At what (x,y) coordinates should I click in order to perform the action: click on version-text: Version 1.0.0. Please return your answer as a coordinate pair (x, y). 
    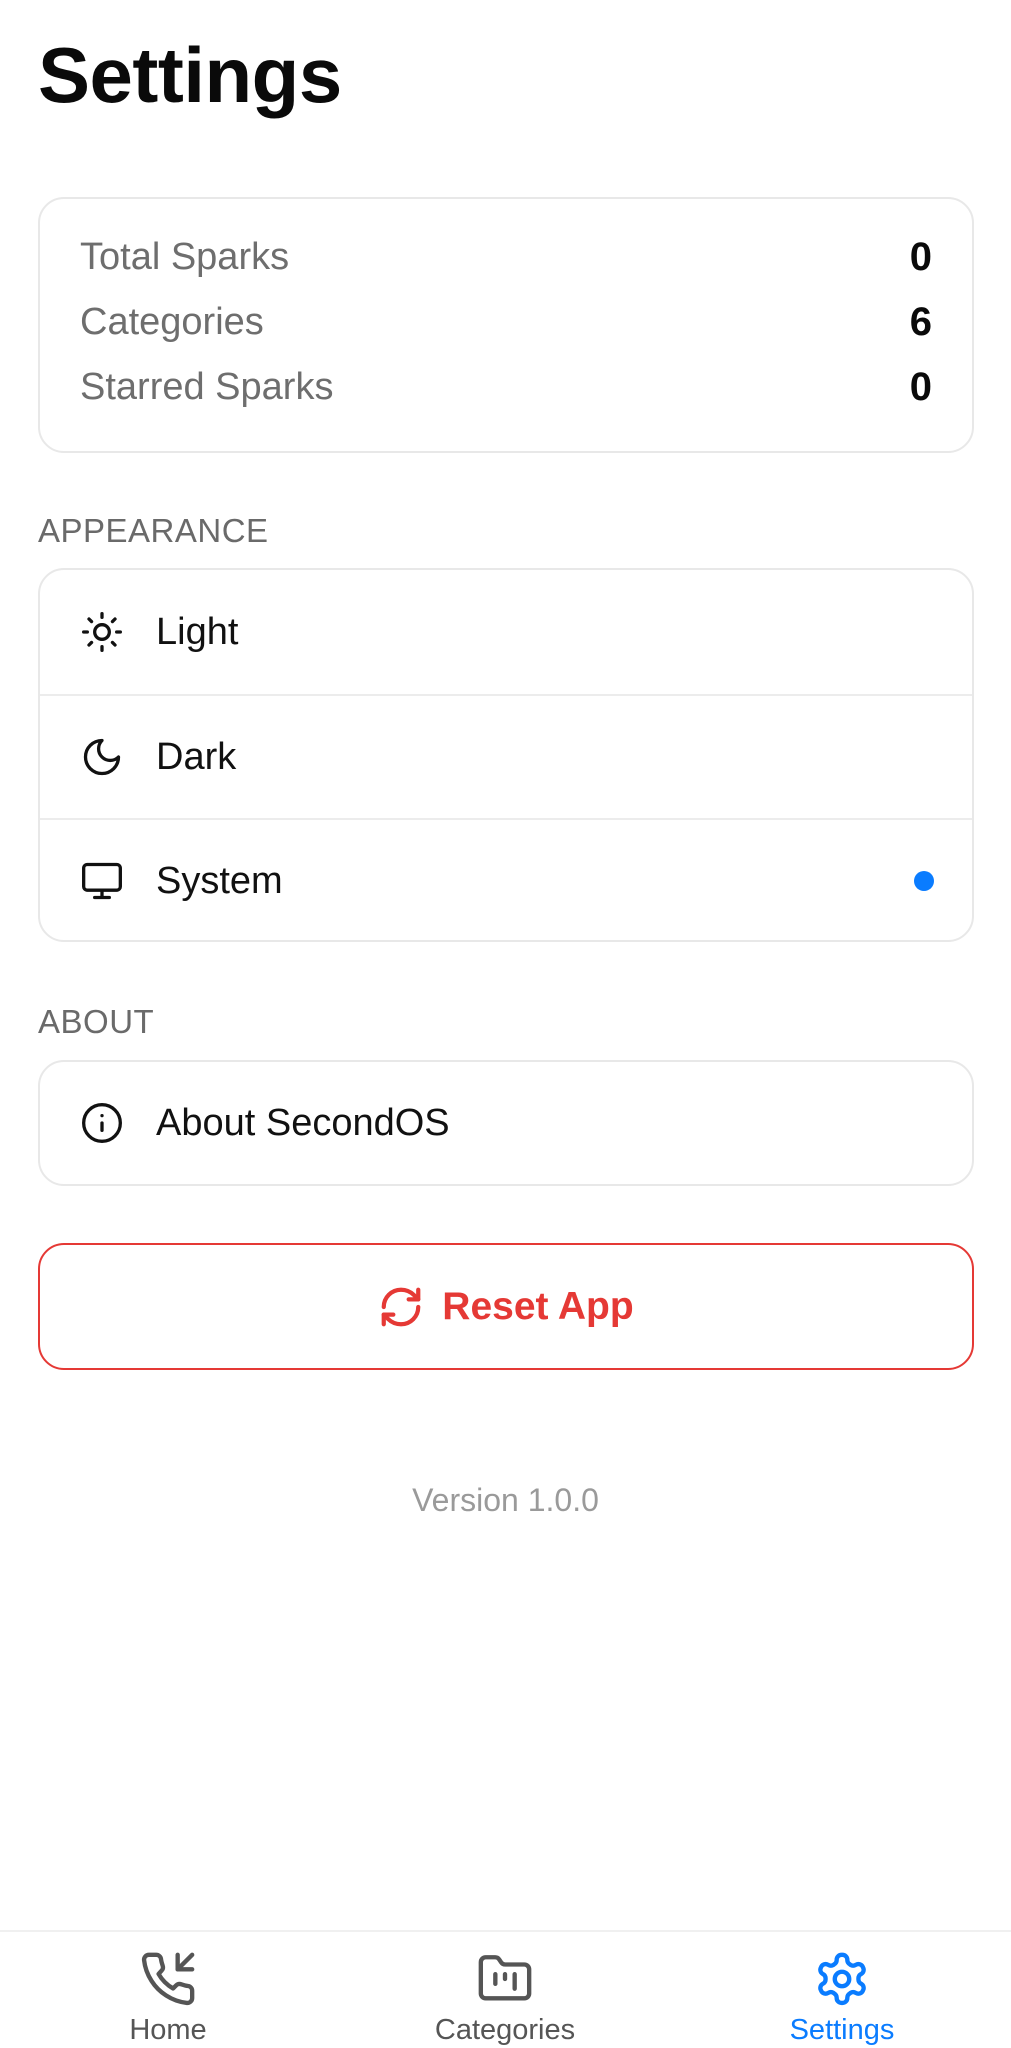
    Looking at the image, I should click on (505, 1500).